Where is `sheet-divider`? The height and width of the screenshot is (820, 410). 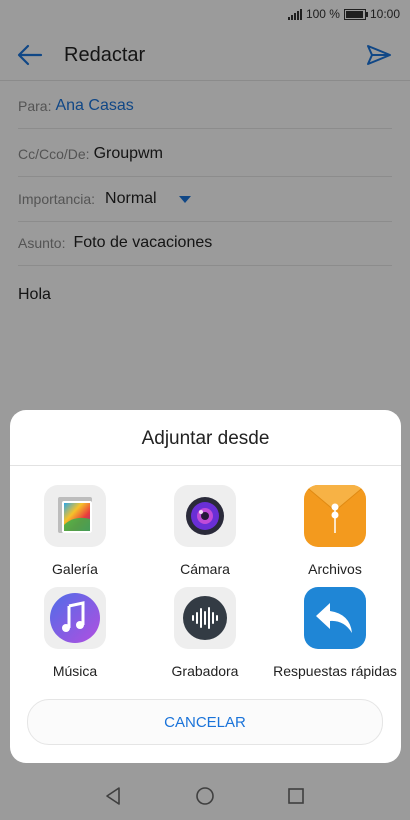 sheet-divider is located at coordinates (205, 465).